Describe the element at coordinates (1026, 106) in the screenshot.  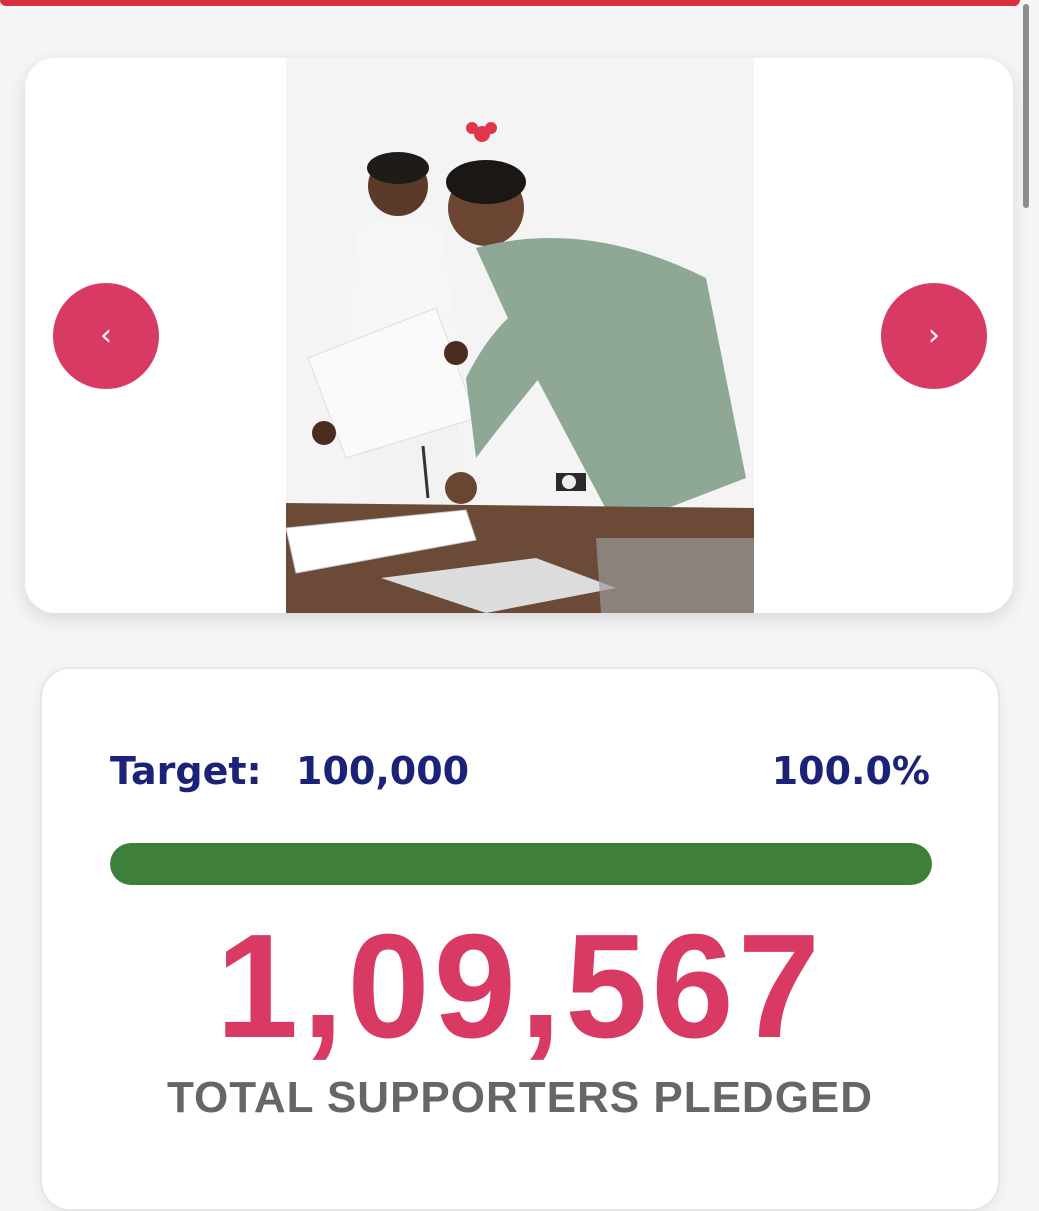
I see `page-scrollbar` at that location.